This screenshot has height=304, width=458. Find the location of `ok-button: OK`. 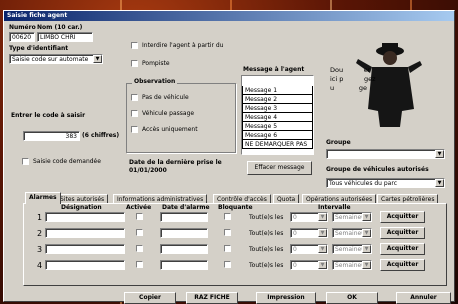

ok-button: OK is located at coordinates (352, 298).